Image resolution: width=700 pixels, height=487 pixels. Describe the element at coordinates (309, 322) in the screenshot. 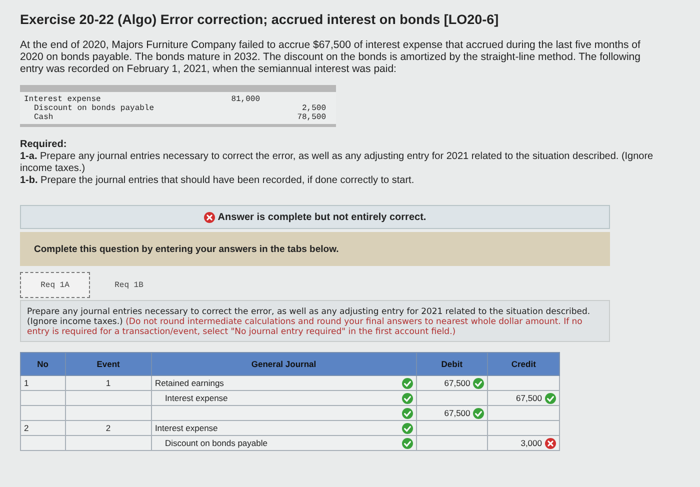

I see `instructions-text: Prepare any journal entries necessary to correct the error, as well as any adjusting entry for 2021 related to the situation described. (Ignore income taxes.) (Do not round intermediate calculations and round your final answers to nearest whole dollar amount. If no entry is required for a transaction/event, select "No journal entry required" in the first account field.)` at that location.